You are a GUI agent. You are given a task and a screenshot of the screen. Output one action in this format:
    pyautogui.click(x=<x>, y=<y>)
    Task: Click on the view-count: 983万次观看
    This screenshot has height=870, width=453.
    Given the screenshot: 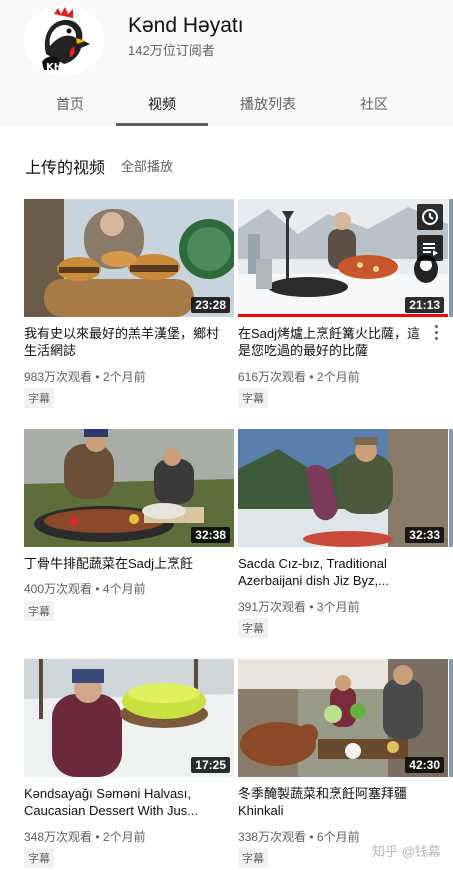 What is the action you would take?
    pyautogui.click(x=58, y=377)
    